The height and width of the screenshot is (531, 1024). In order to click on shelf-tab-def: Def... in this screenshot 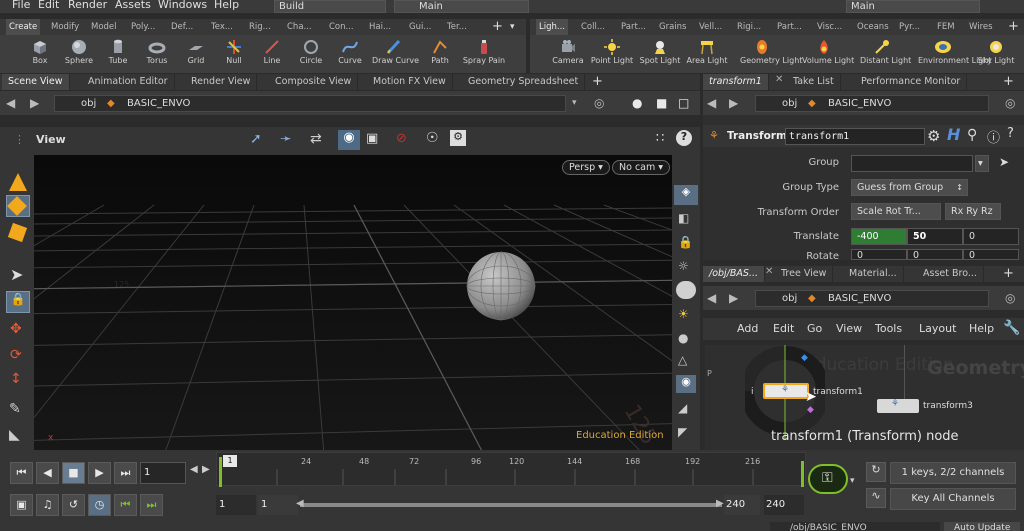, I will do `click(182, 27)`.